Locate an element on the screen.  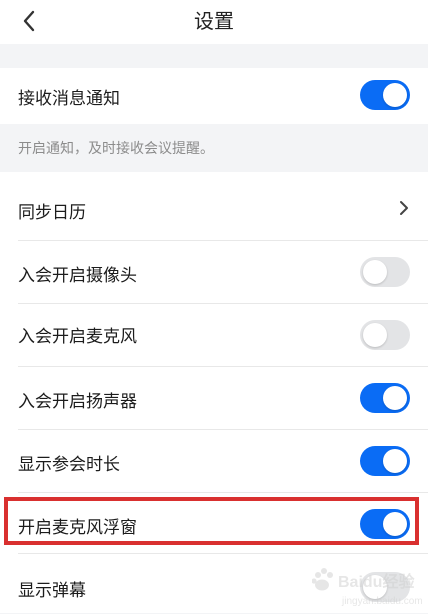
watermark-subtext: jingyan.baidu.com is located at coordinates (382, 601).